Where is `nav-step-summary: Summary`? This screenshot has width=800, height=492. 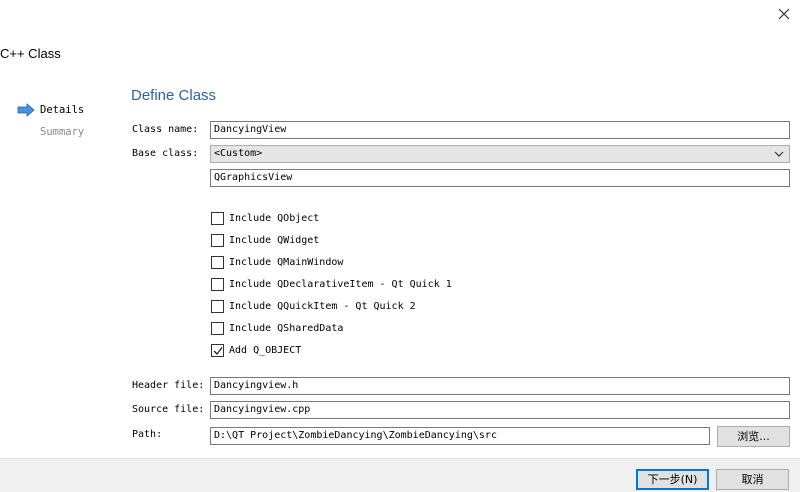
nav-step-summary: Summary is located at coordinates (62, 132).